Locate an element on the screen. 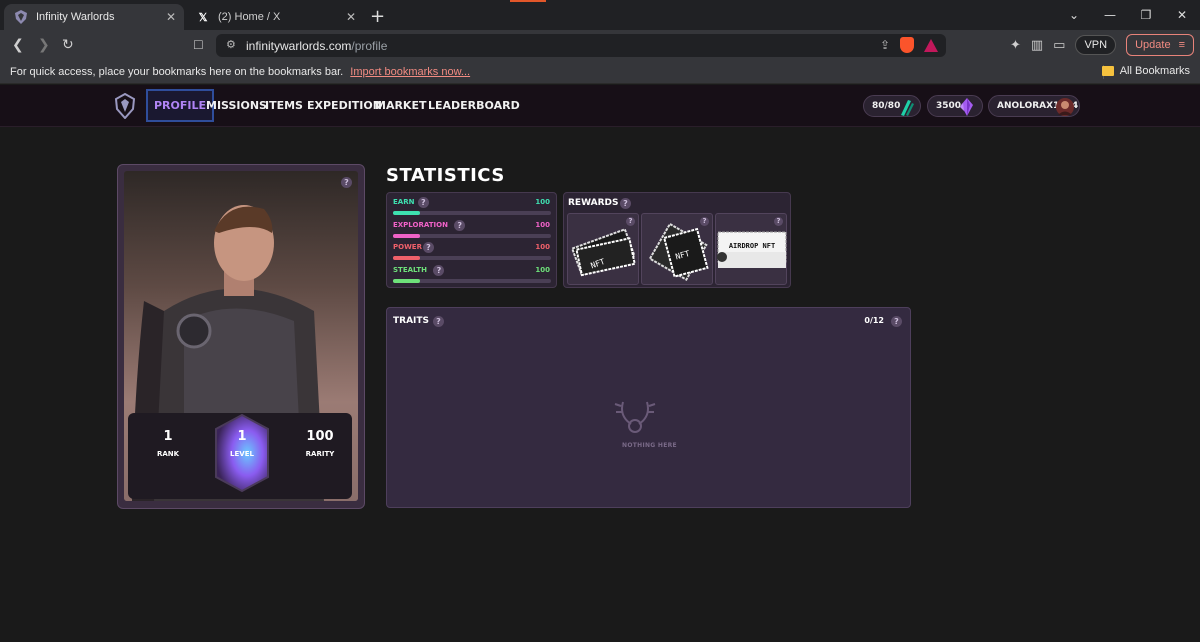  tab-x-home: 𝕏 (2) Home / X ✕ is located at coordinates (275, 17).